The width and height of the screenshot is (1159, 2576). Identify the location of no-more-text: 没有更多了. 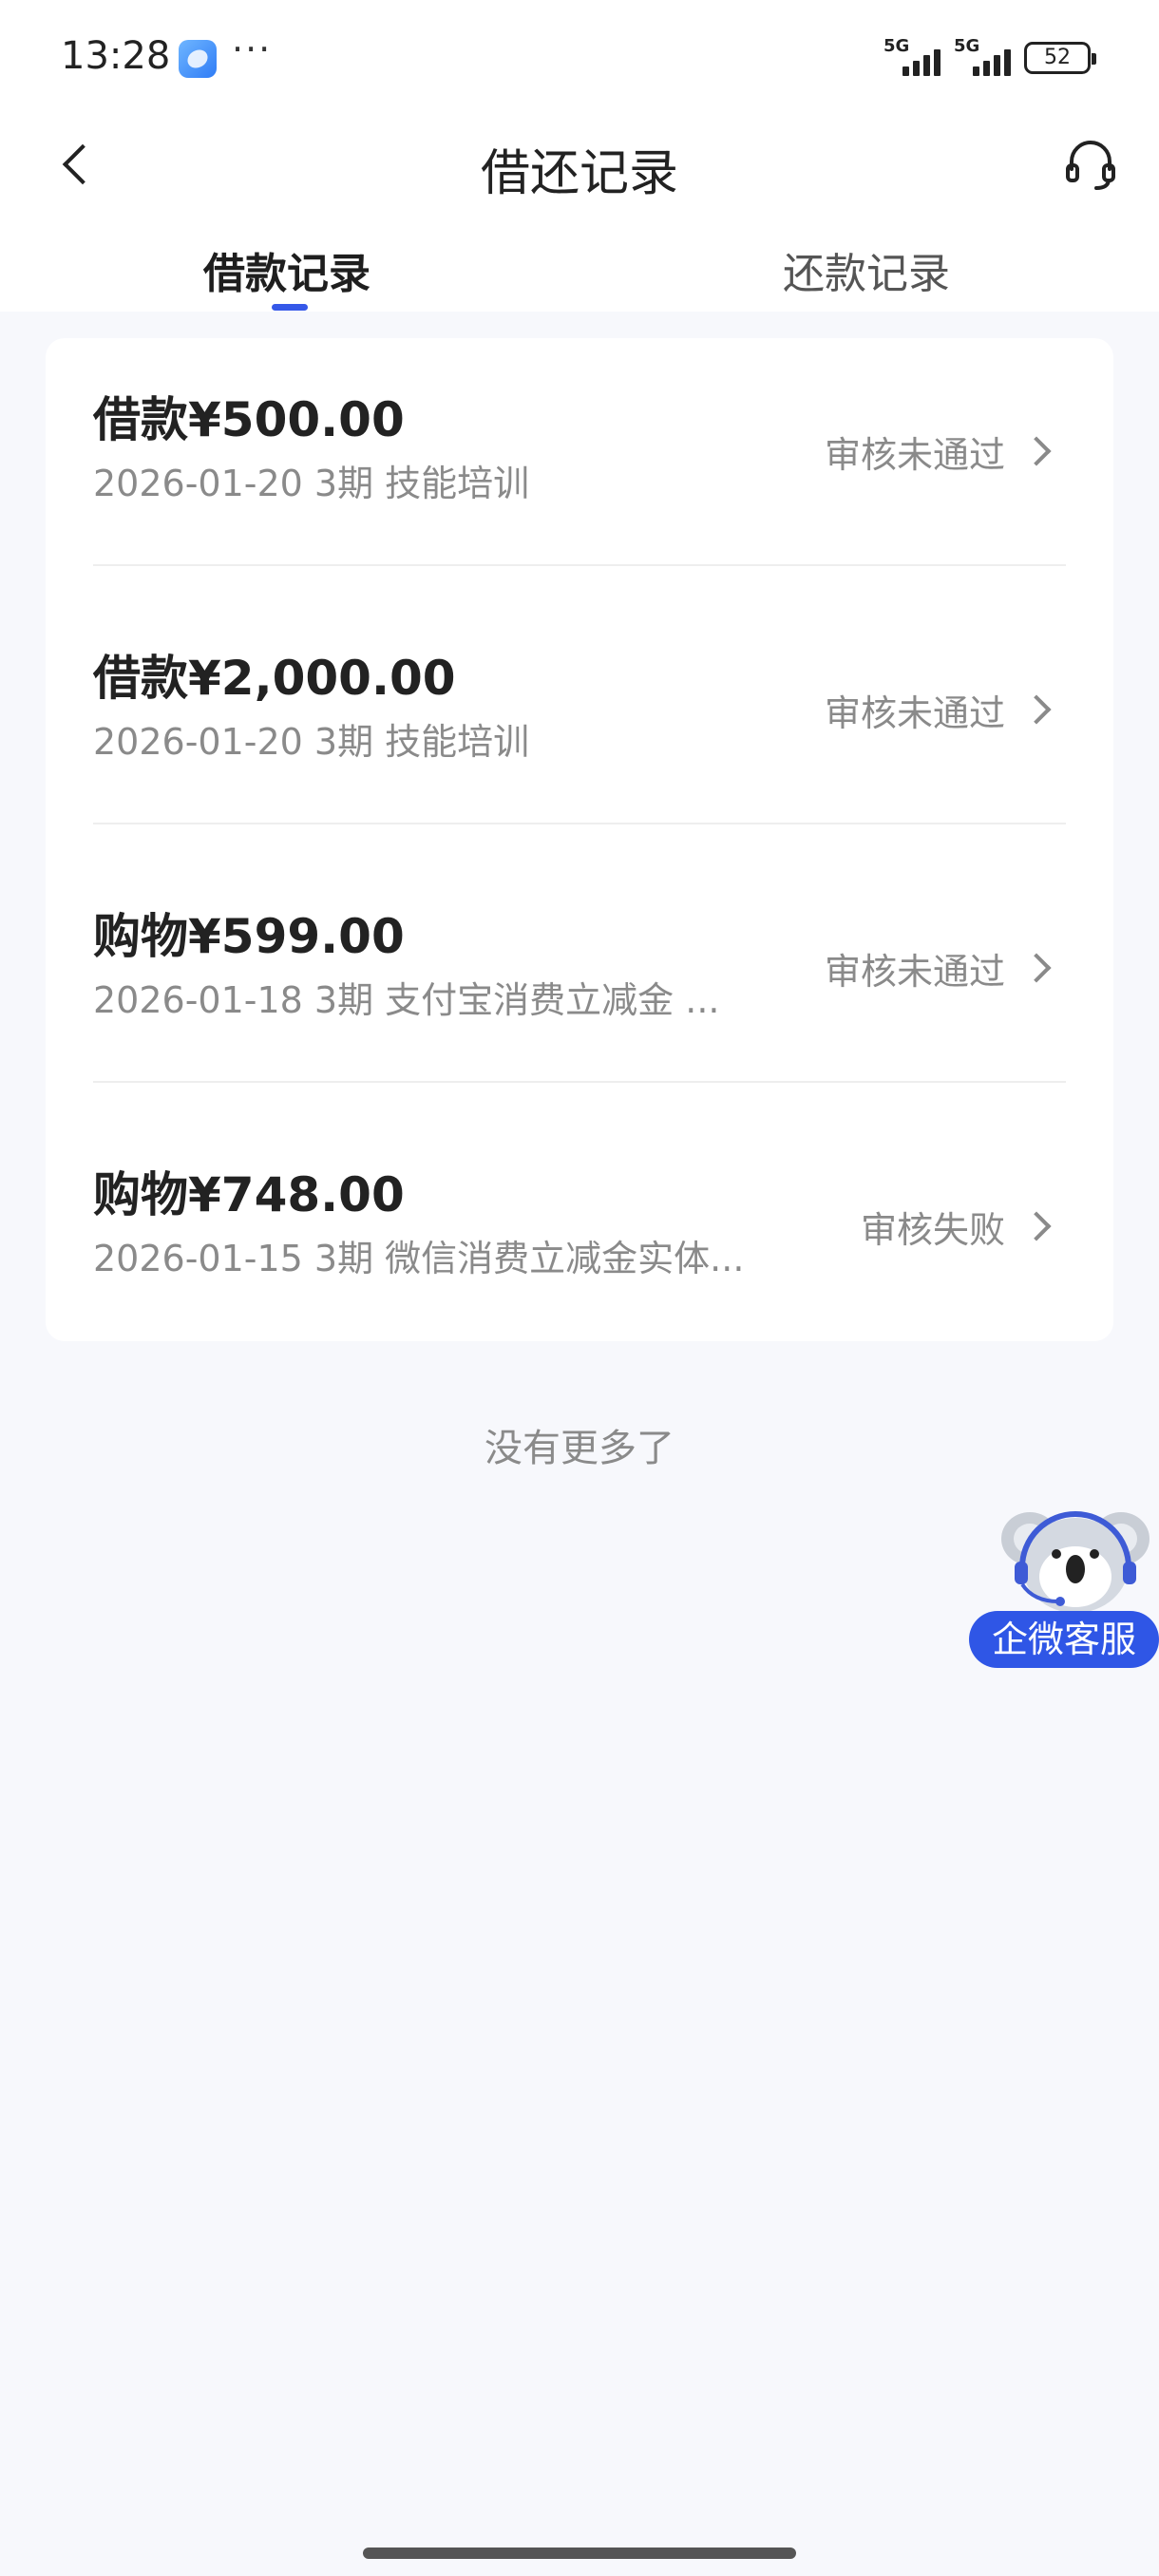
(579, 1448).